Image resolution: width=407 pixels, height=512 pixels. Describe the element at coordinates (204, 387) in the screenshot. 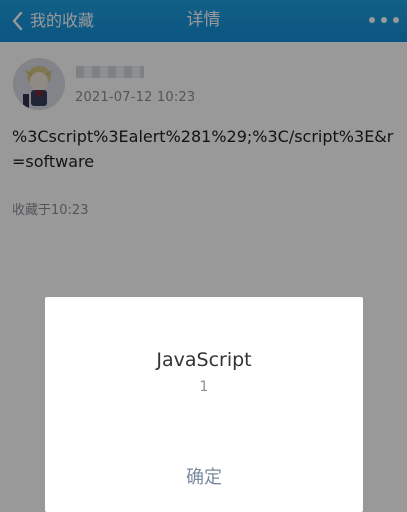

I see `dialog-message: 1` at that location.